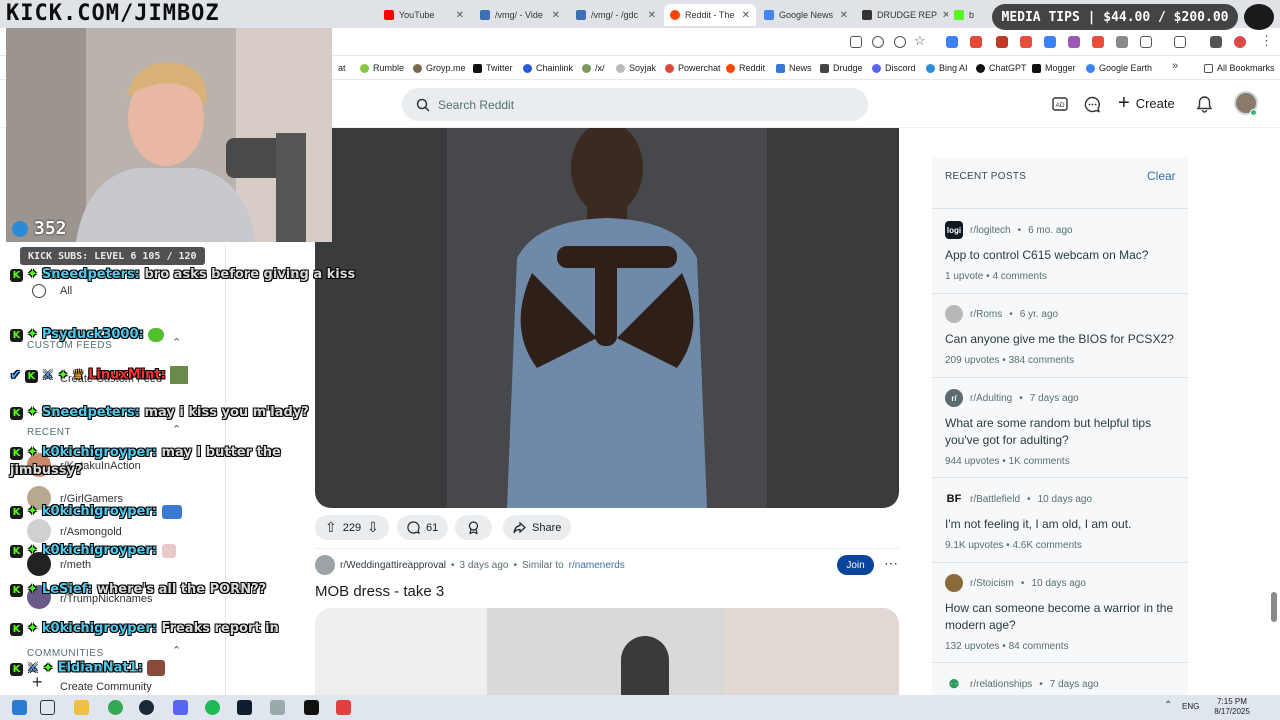  Describe the element at coordinates (1061, 524) in the screenshot. I see `recent-post-title: I'm not feeling it, I am old, I am out.` at that location.